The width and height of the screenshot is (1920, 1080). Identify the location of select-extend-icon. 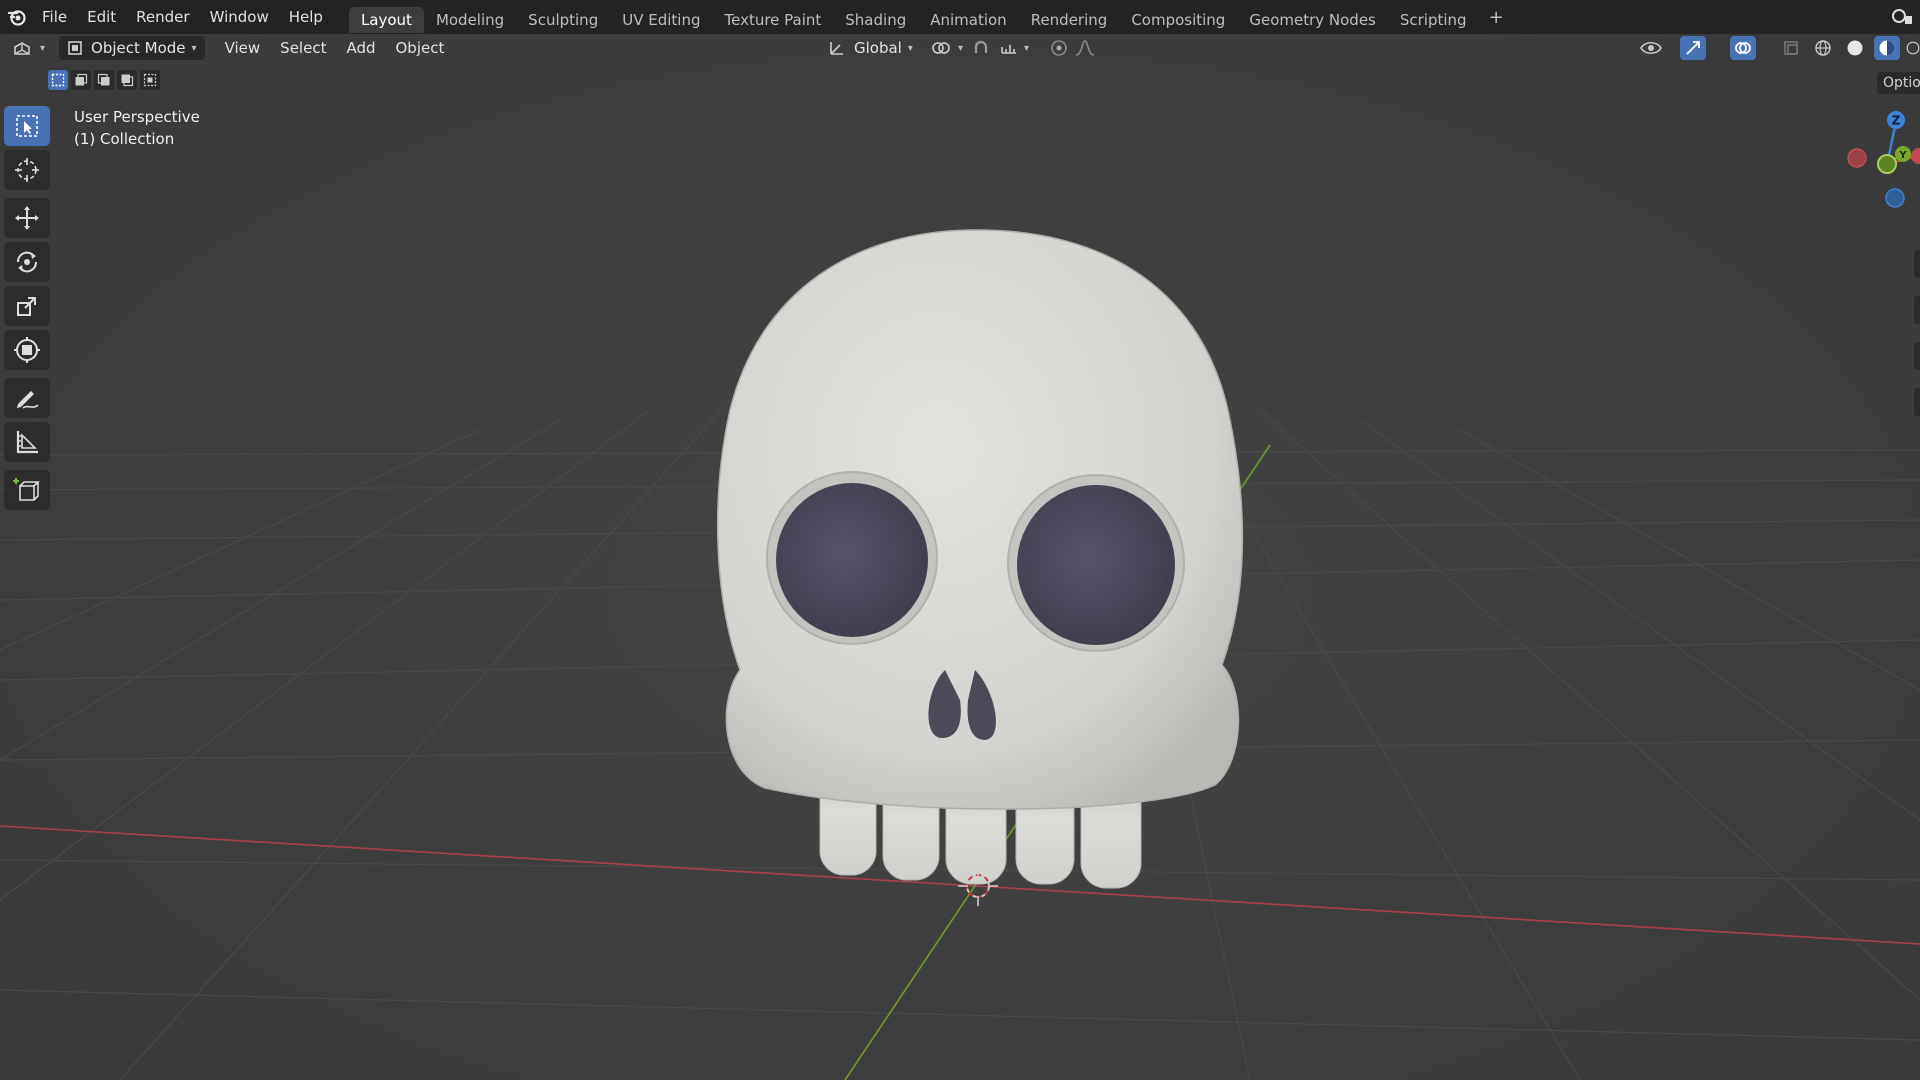
(81, 79).